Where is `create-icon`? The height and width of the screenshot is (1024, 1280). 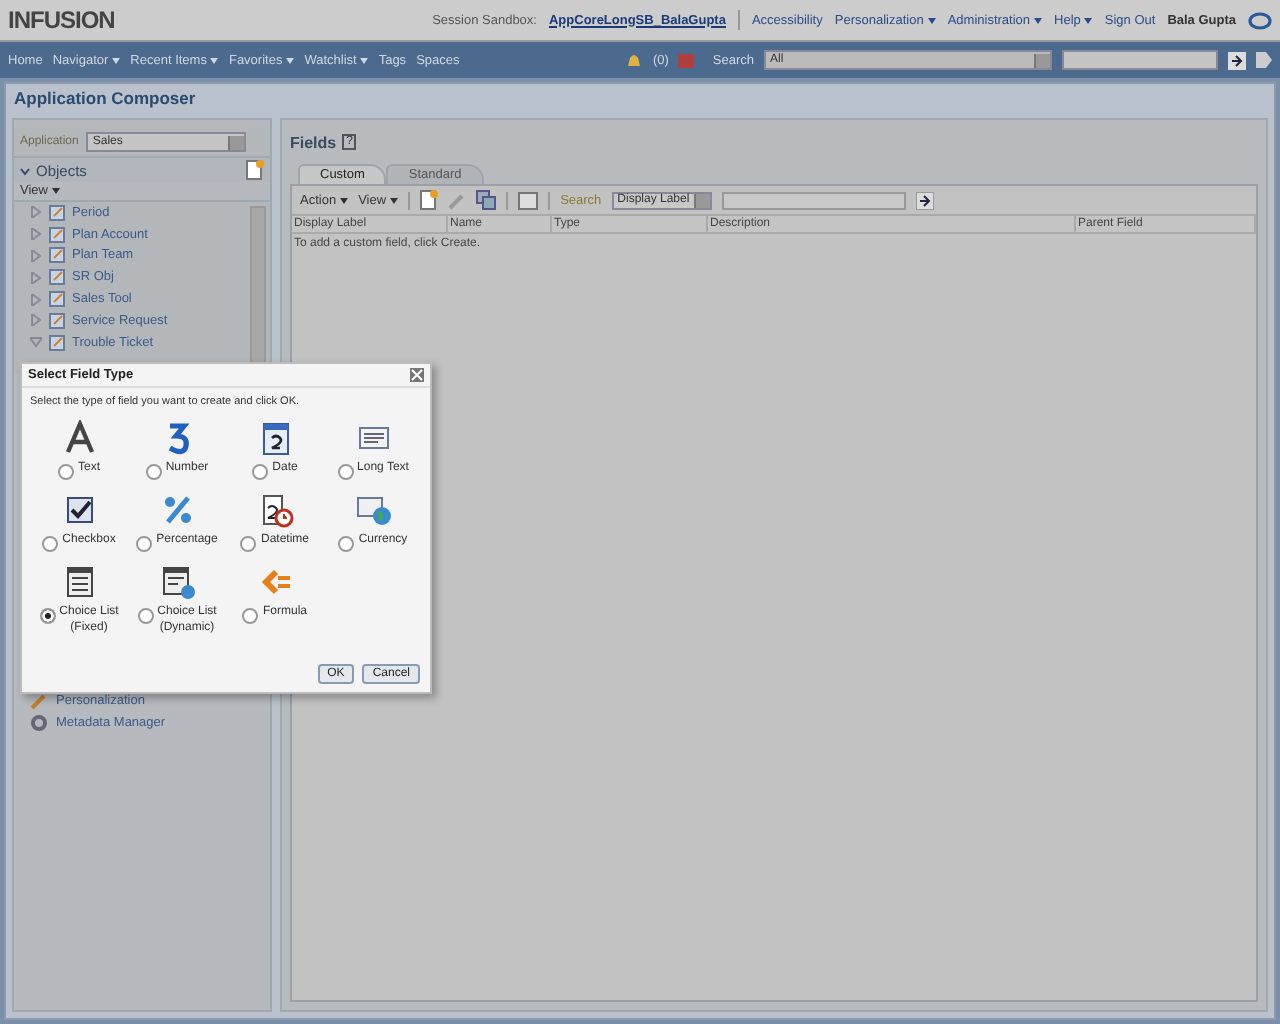
create-icon is located at coordinates (429, 200).